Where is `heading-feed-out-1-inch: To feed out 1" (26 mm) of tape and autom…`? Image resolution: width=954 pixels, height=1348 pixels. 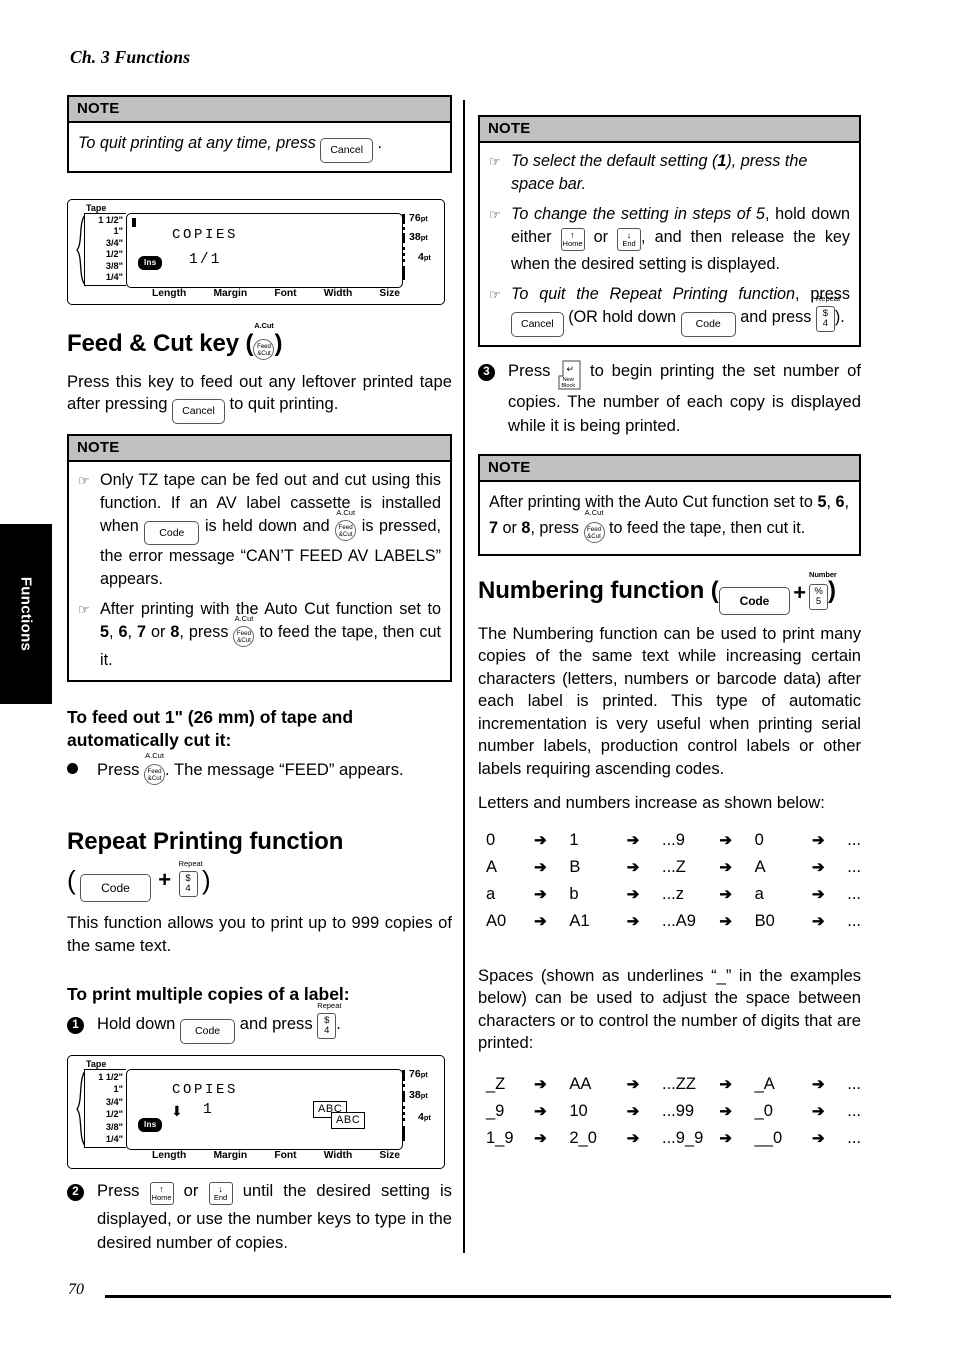
heading-feed-out-1-inch: To feed out 1" (26 mm) of tape and autom… is located at coordinates (210, 728).